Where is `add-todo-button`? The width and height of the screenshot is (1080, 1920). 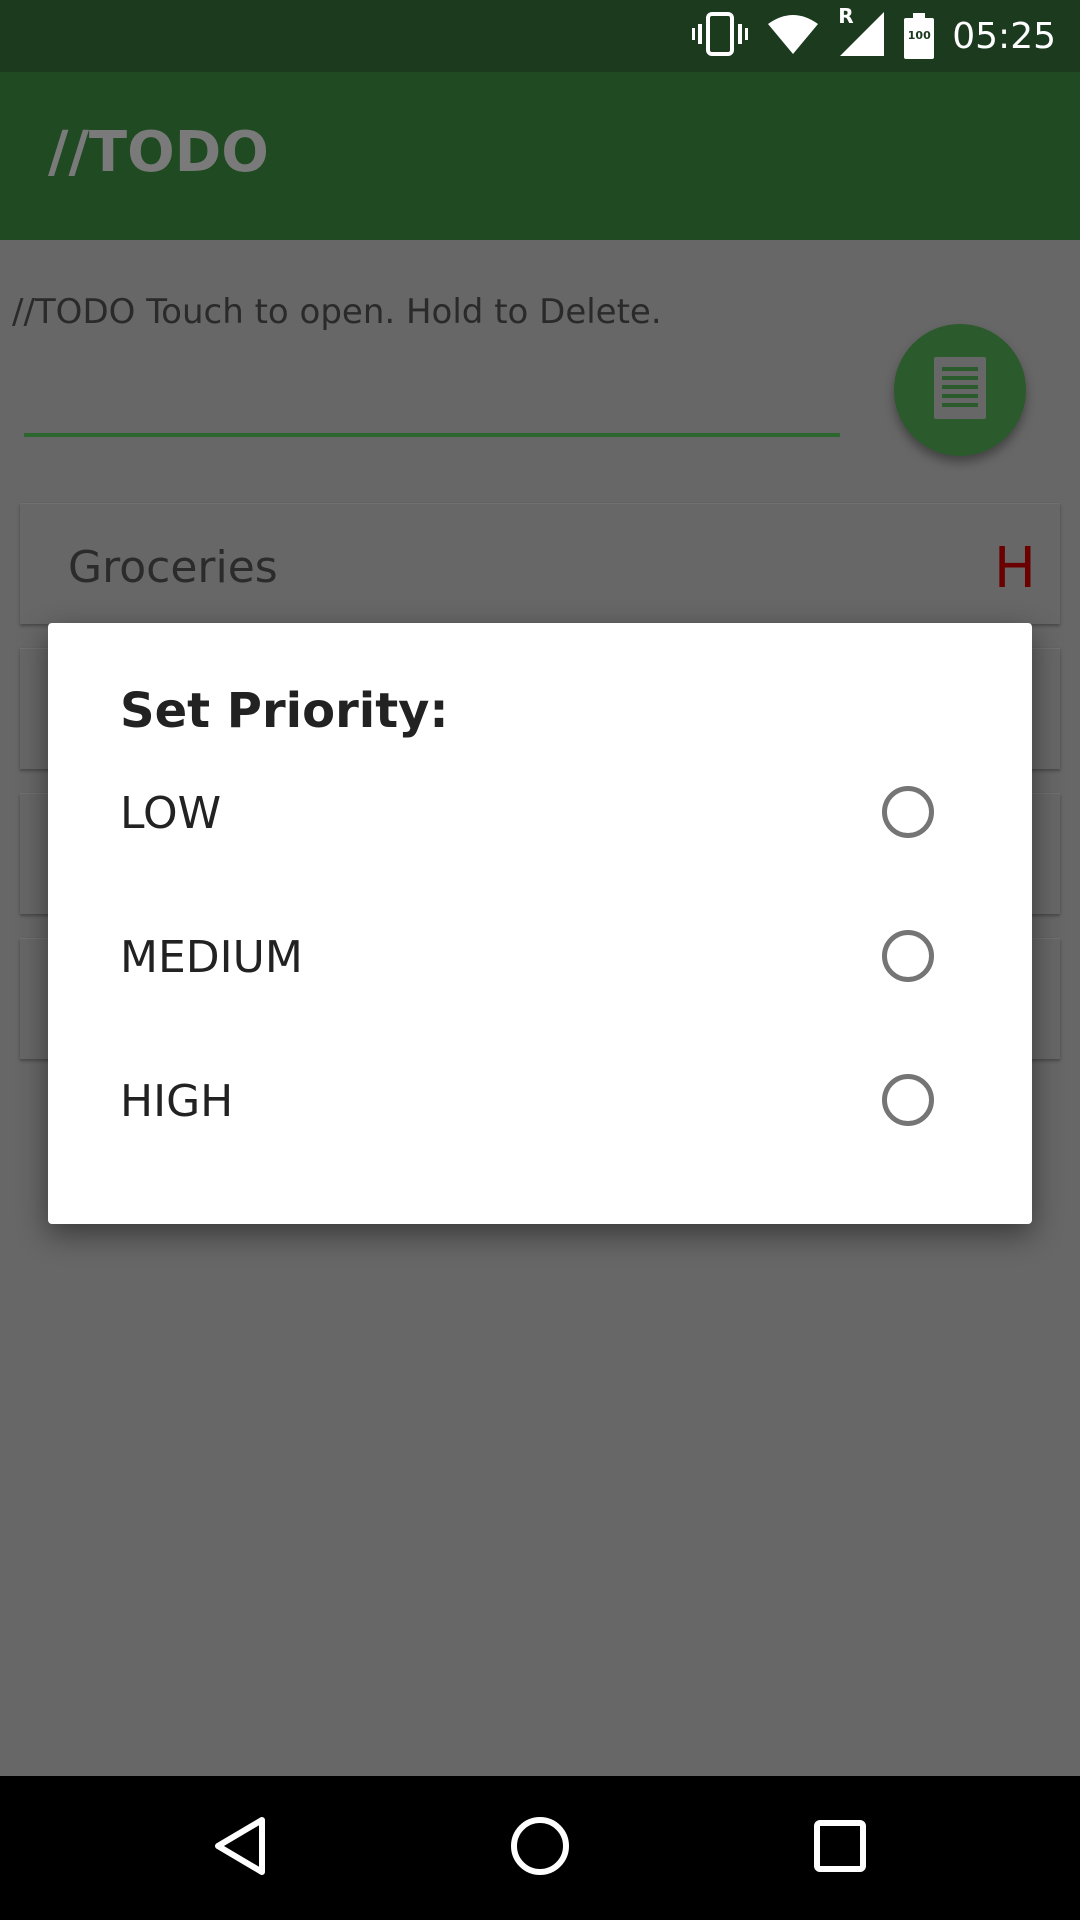 add-todo-button is located at coordinates (960, 390).